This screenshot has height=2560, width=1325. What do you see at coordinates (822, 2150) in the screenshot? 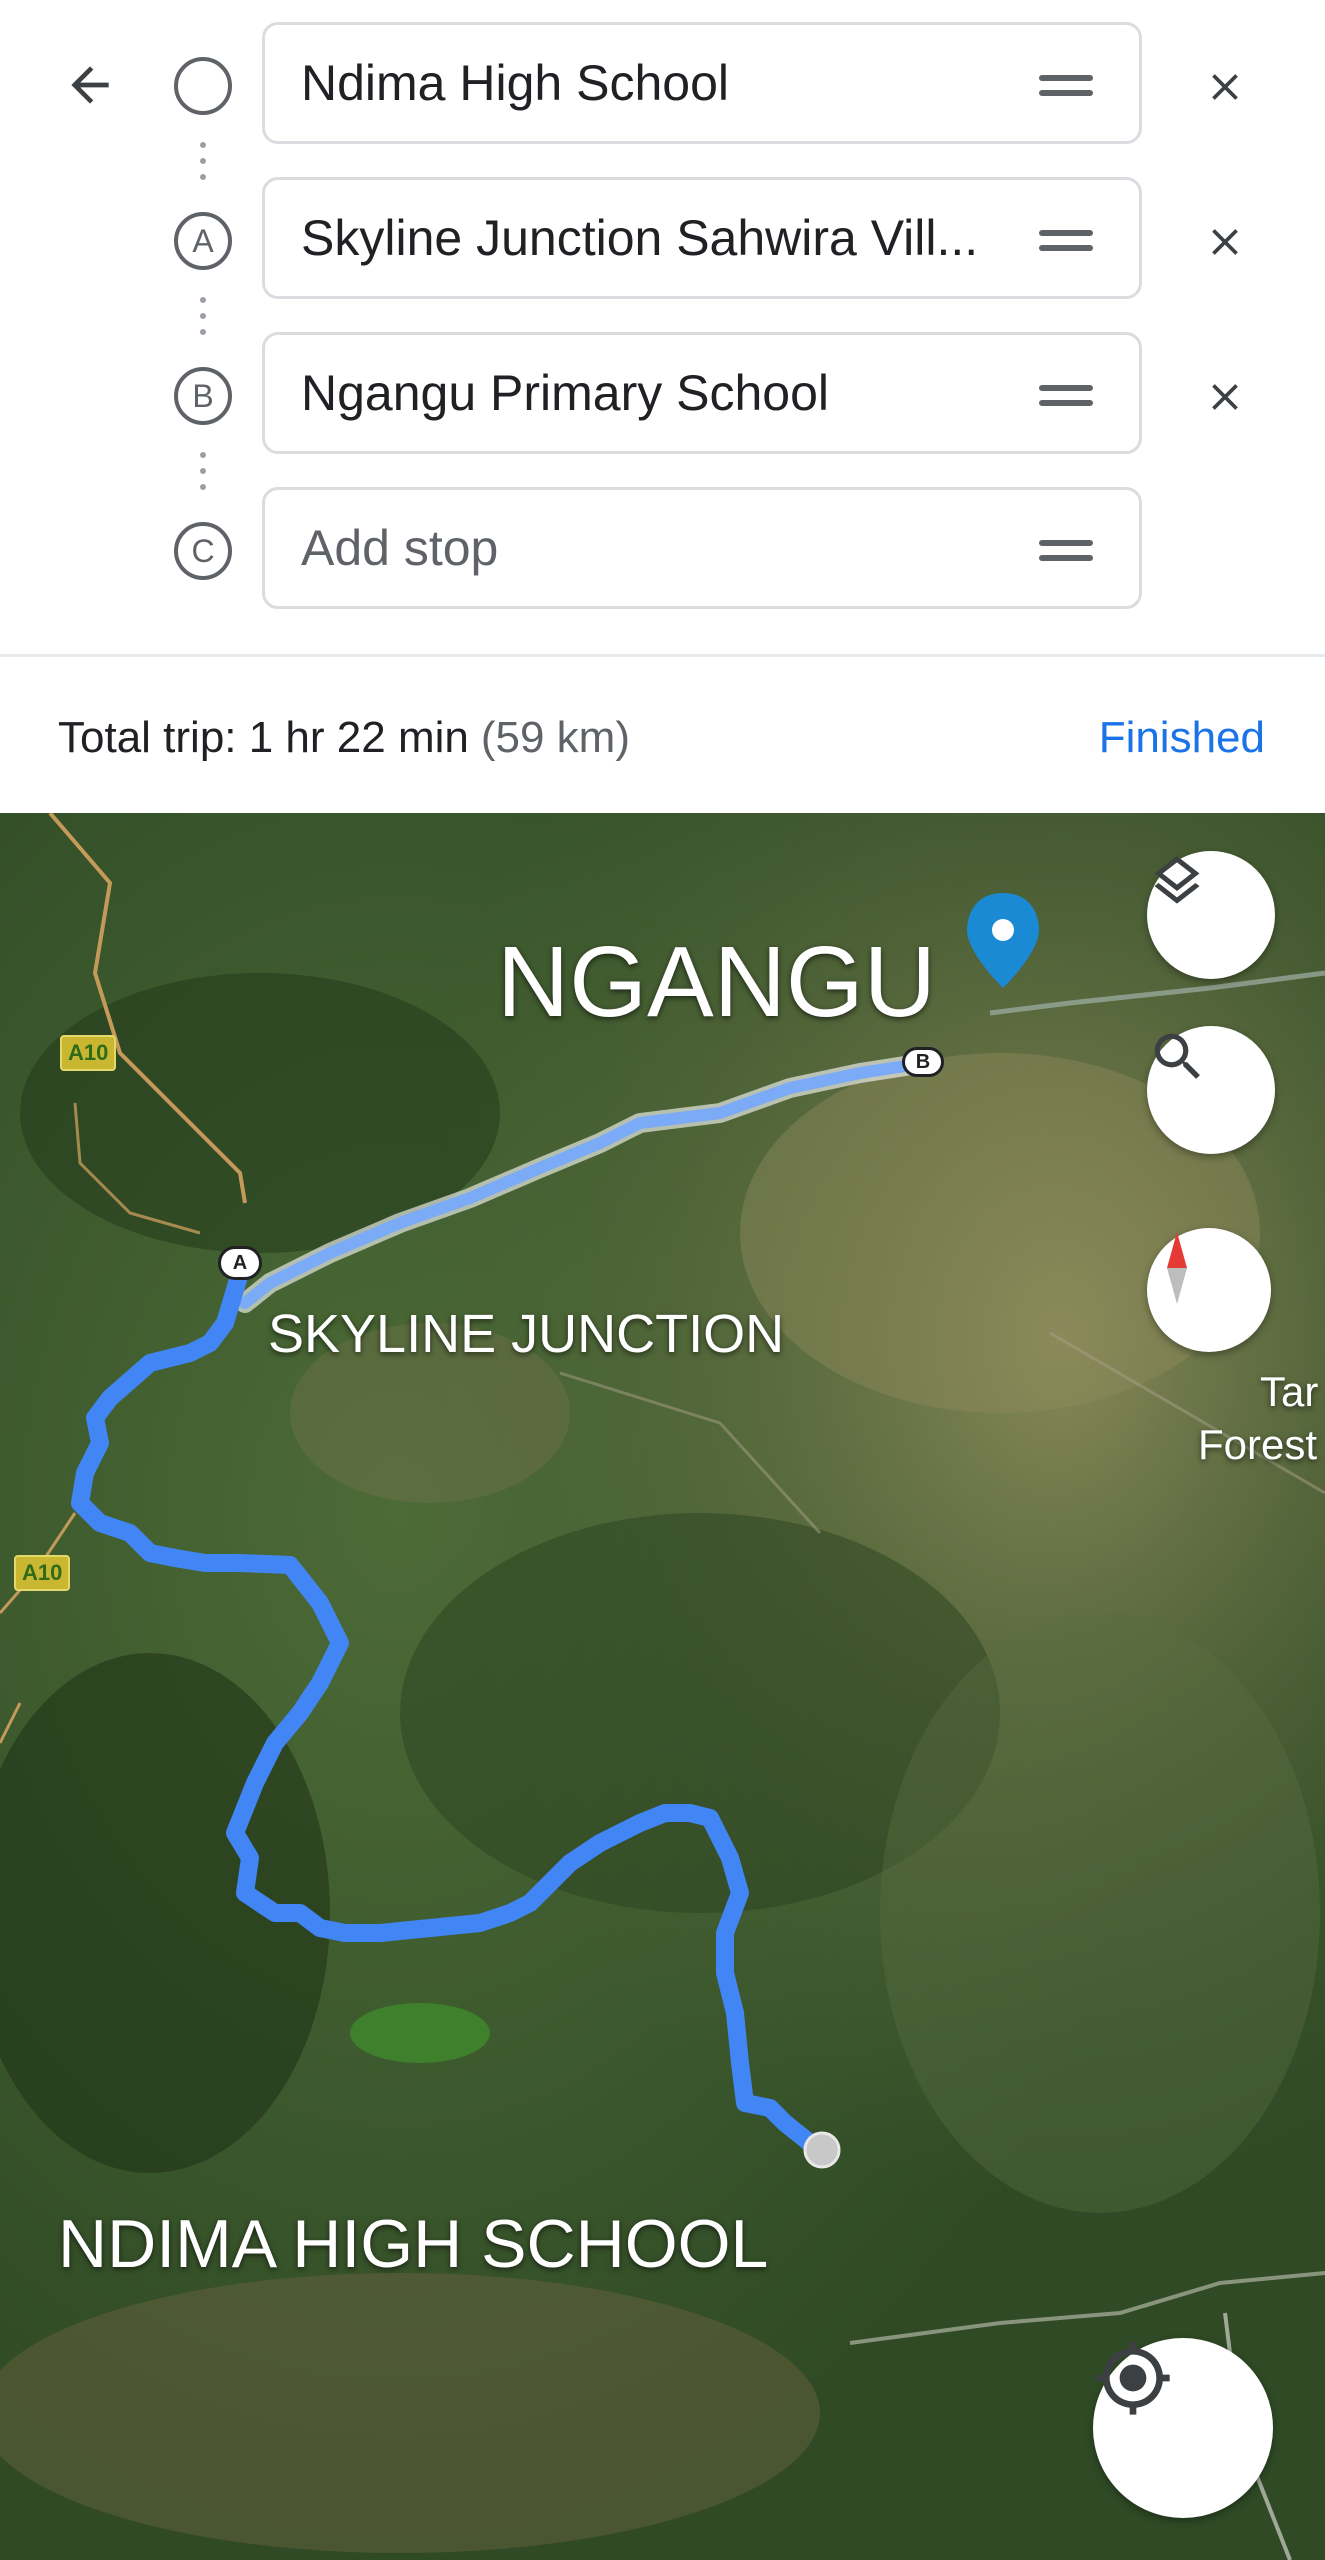
I see `route-end-marker` at bounding box center [822, 2150].